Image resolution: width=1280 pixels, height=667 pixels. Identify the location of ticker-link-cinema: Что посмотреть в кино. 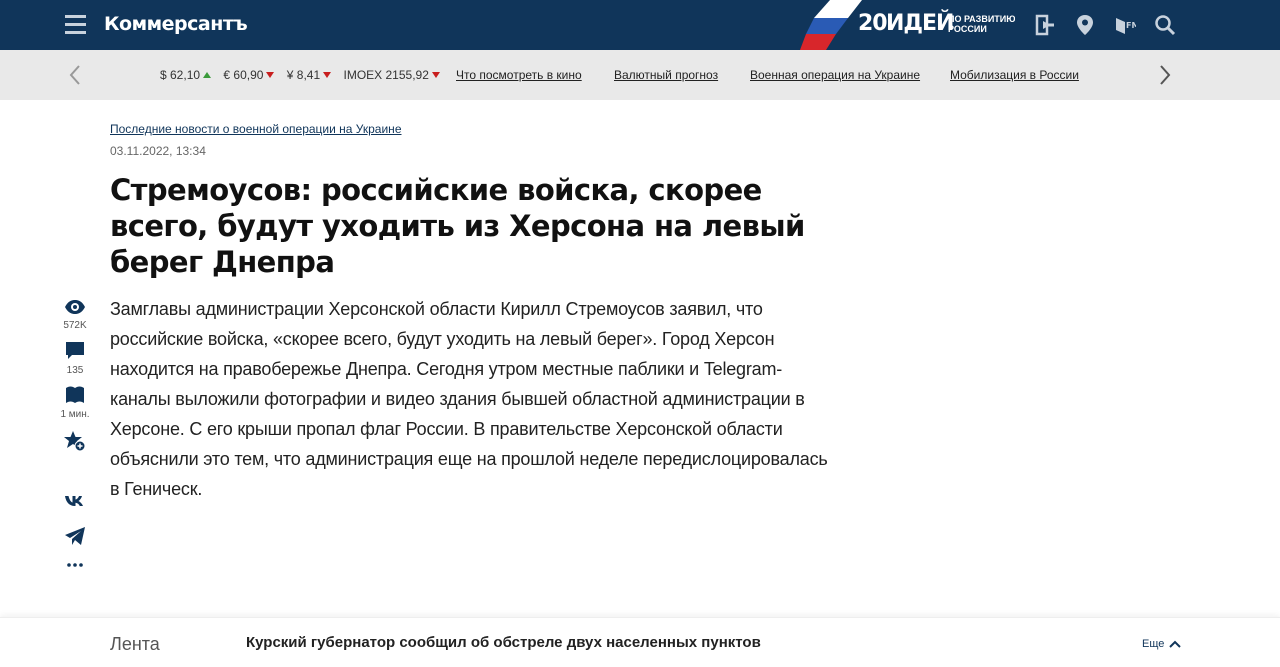
(519, 75).